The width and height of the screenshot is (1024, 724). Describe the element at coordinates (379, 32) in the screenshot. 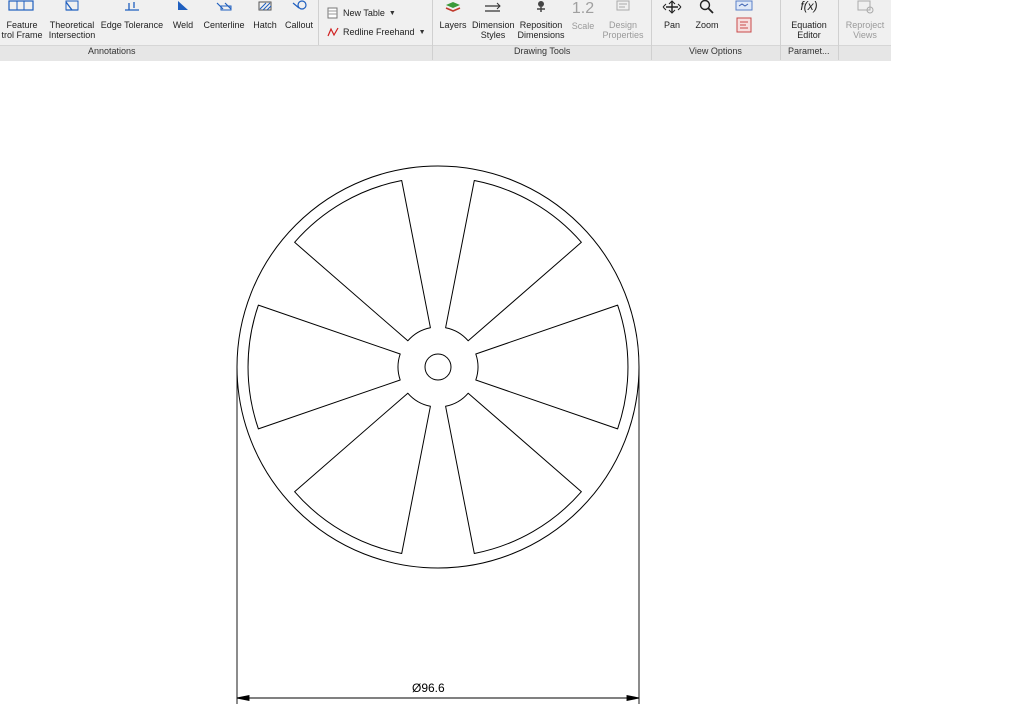

I see `redline-freehand-label: Redline Freehand` at that location.